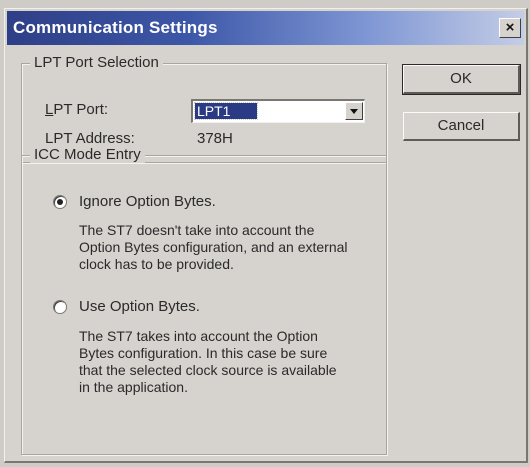 This screenshot has width=530, height=467. I want to click on use-desc-line: The ST7 takes into account the Option, so click(198, 336).